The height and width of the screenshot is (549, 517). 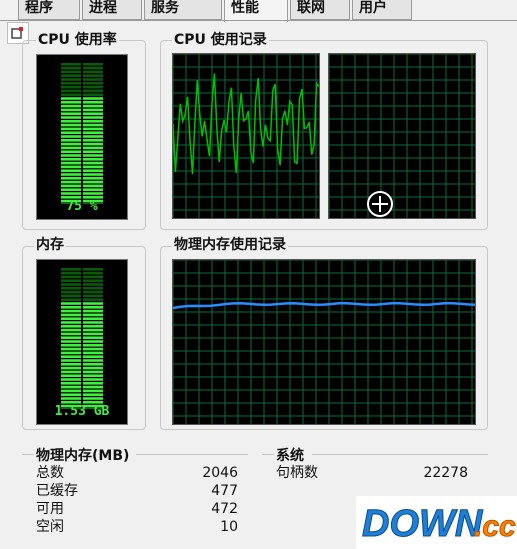 I want to click on physical-memory-total-label: 总数, so click(x=50, y=473).